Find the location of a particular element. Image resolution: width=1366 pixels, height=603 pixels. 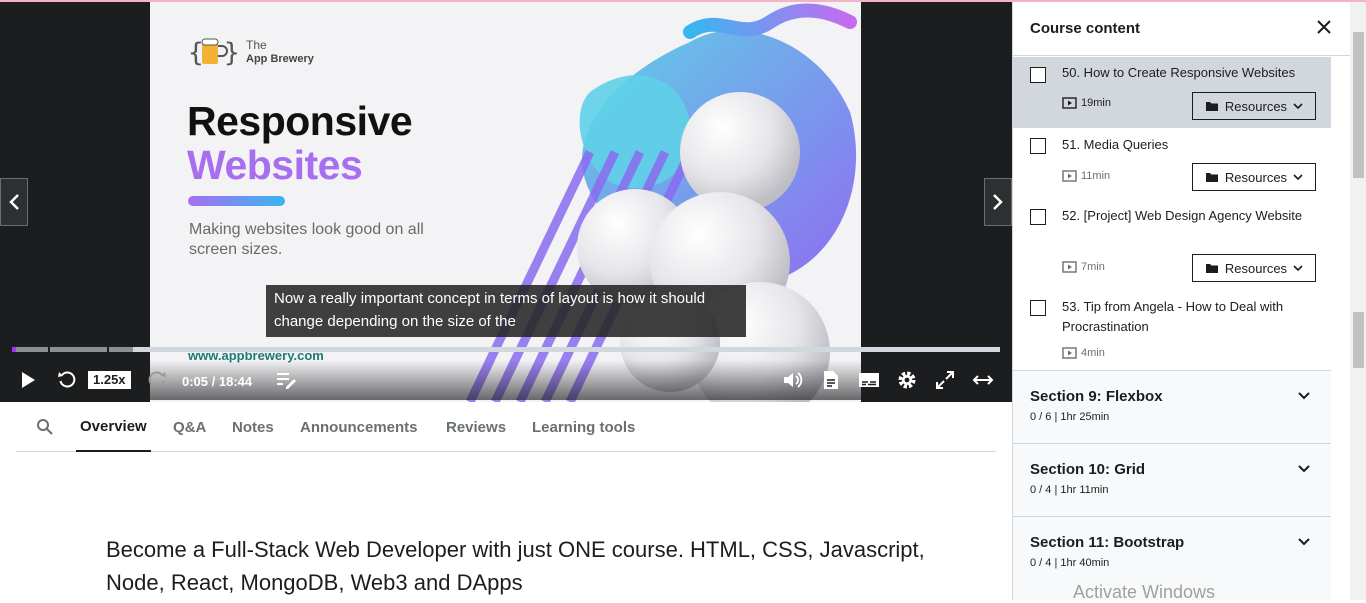

settings-button is located at coordinates (907, 380).